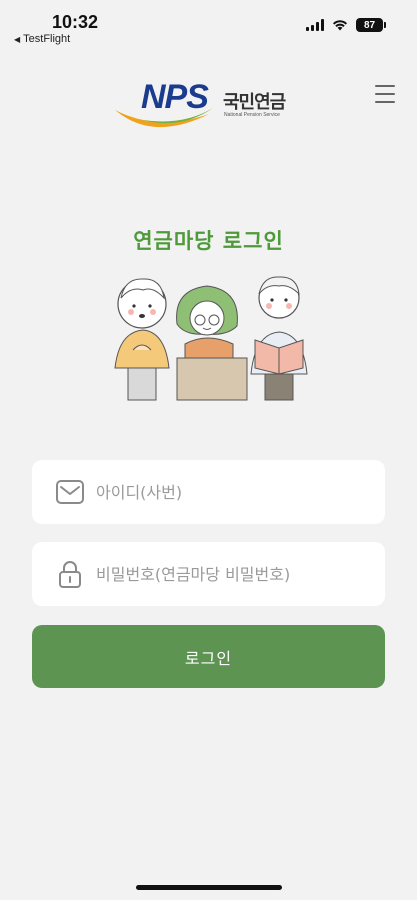 The image size is (417, 900). I want to click on password-field, so click(208, 574).